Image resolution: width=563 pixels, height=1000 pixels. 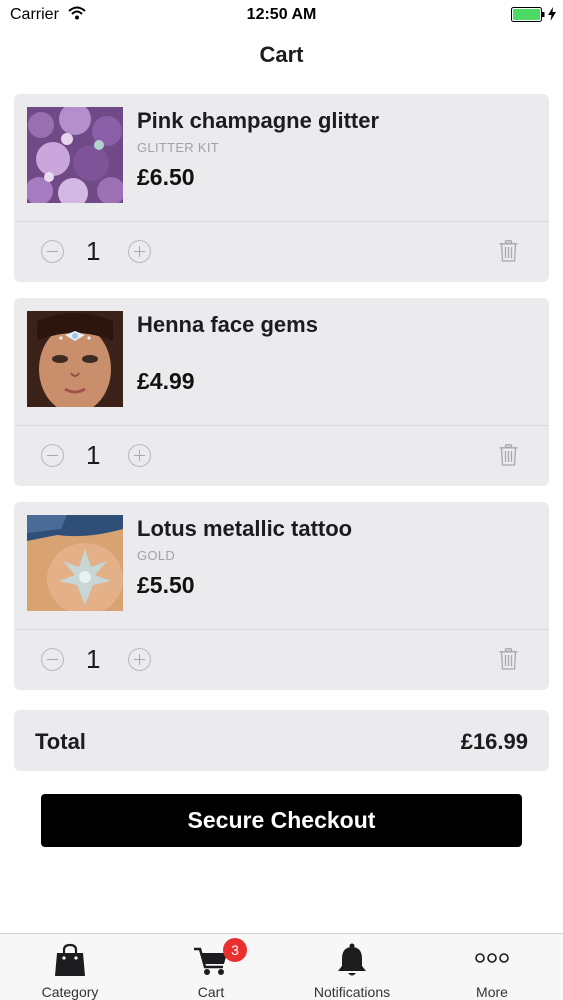 I want to click on tab-label: More, so click(x=492, y=992).